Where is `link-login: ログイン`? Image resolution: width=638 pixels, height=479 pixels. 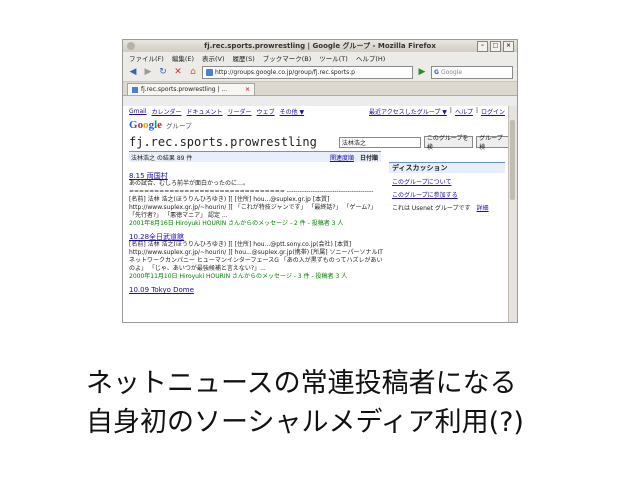
link-login: ログイン is located at coordinates (493, 111).